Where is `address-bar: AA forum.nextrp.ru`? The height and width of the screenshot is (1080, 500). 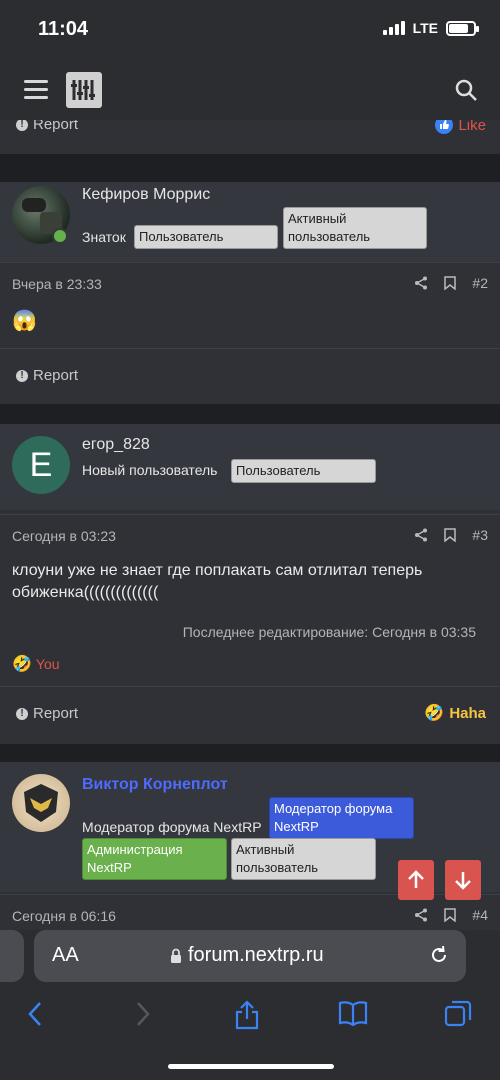
address-bar: AA forum.nextrp.ru is located at coordinates (250, 956).